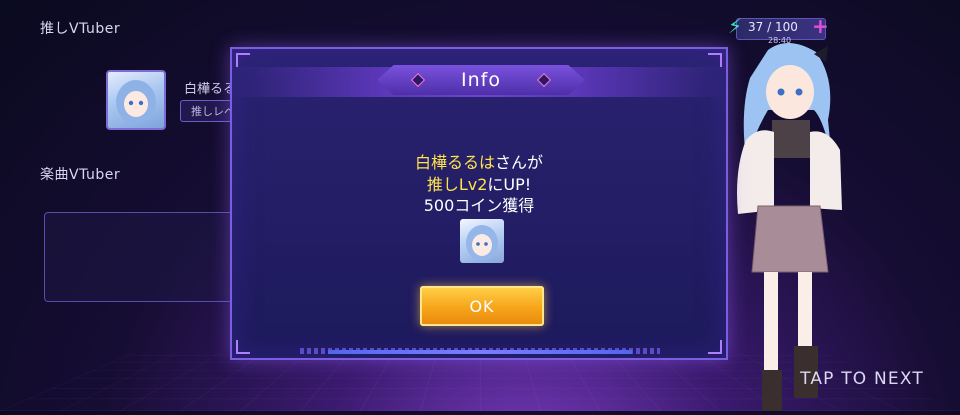  I want to click on reward-text: 500コイン獲得, so click(479, 205).